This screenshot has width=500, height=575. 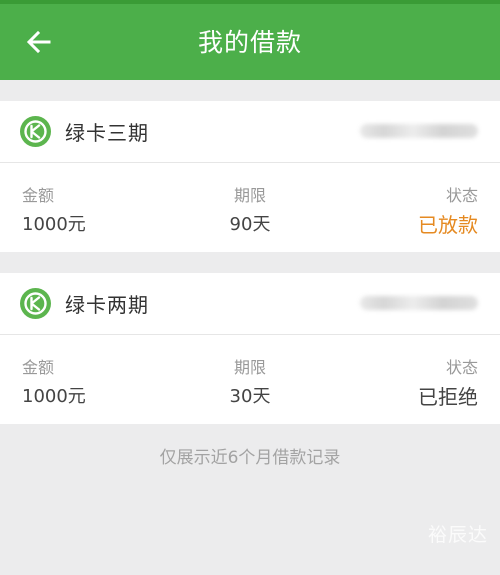 What do you see at coordinates (448, 397) in the screenshot?
I see `status-value: 已拒绝` at bounding box center [448, 397].